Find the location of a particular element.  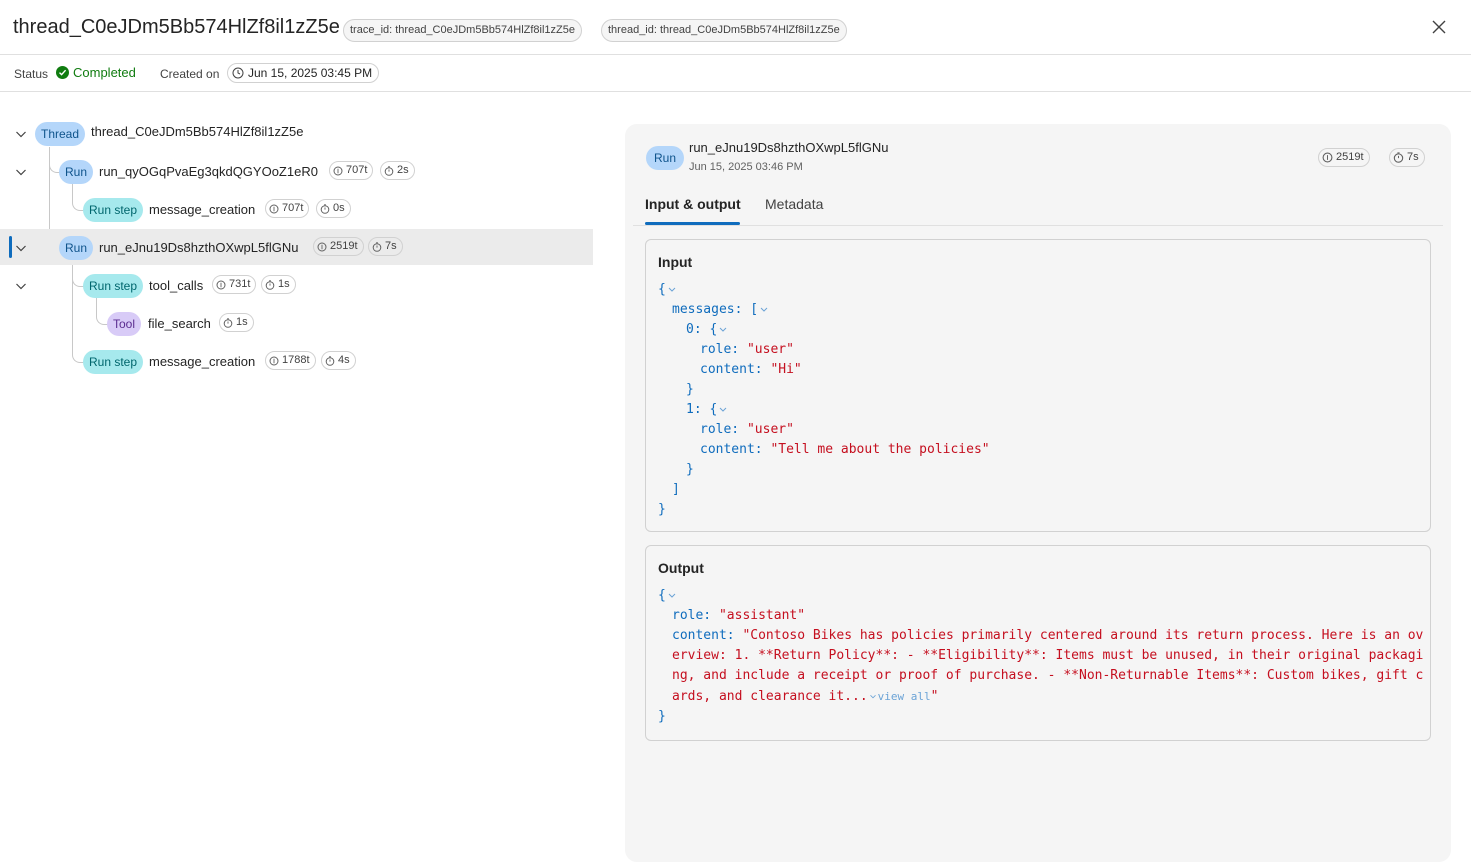

close-button is located at coordinates (1439, 27).